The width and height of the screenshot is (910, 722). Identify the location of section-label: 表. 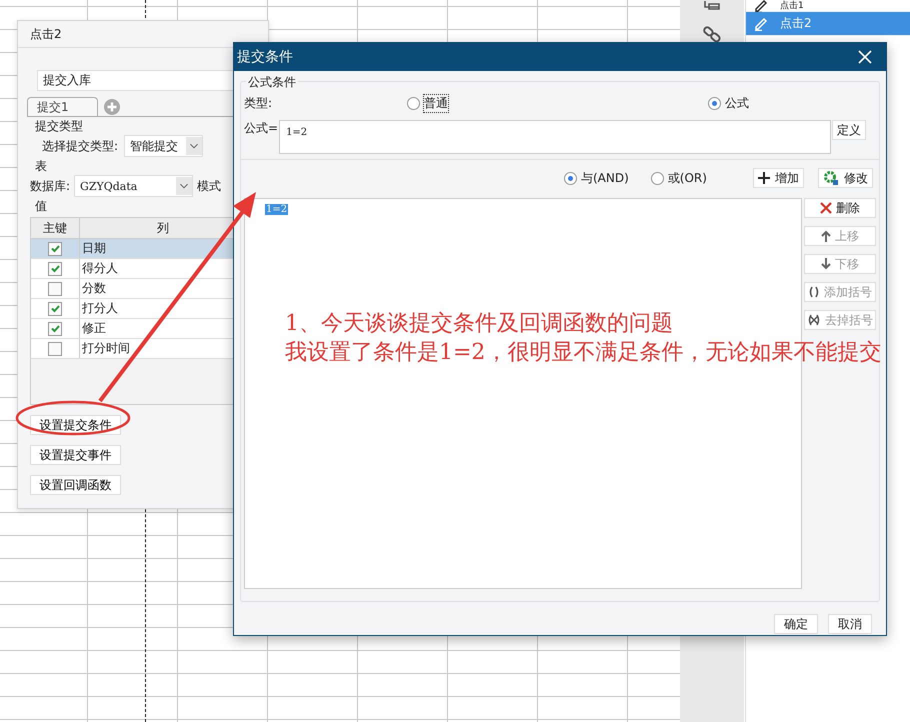
(41, 166).